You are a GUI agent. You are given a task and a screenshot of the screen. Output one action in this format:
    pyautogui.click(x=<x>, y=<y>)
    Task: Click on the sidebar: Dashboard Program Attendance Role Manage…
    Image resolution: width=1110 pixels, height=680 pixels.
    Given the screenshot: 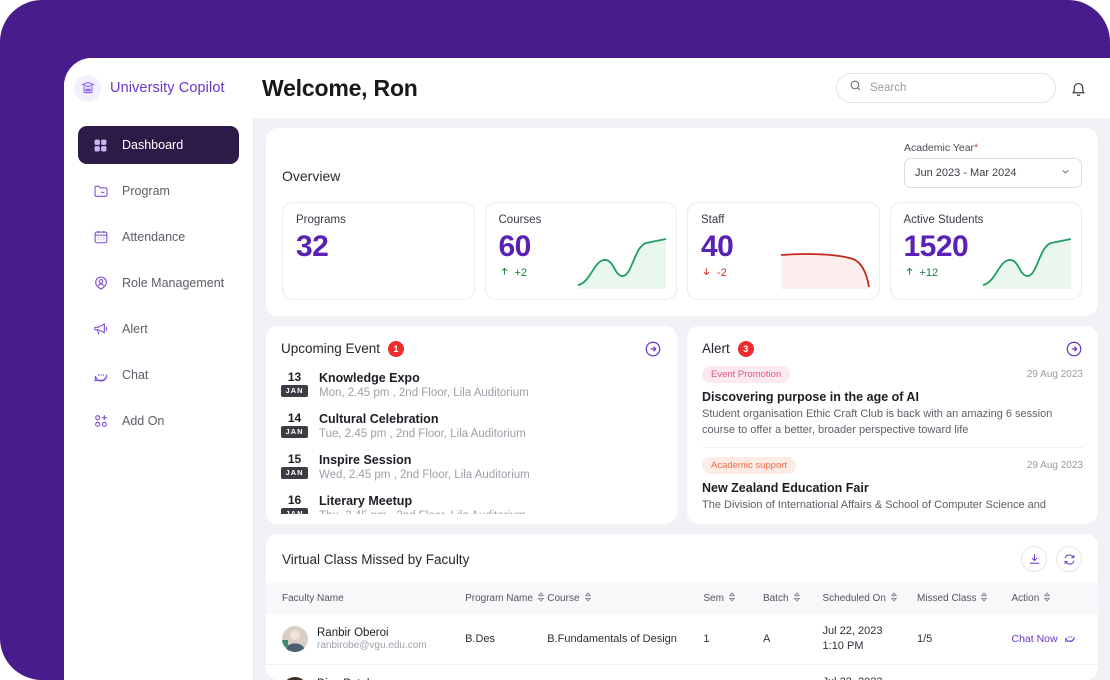 What is the action you would take?
    pyautogui.click(x=159, y=399)
    